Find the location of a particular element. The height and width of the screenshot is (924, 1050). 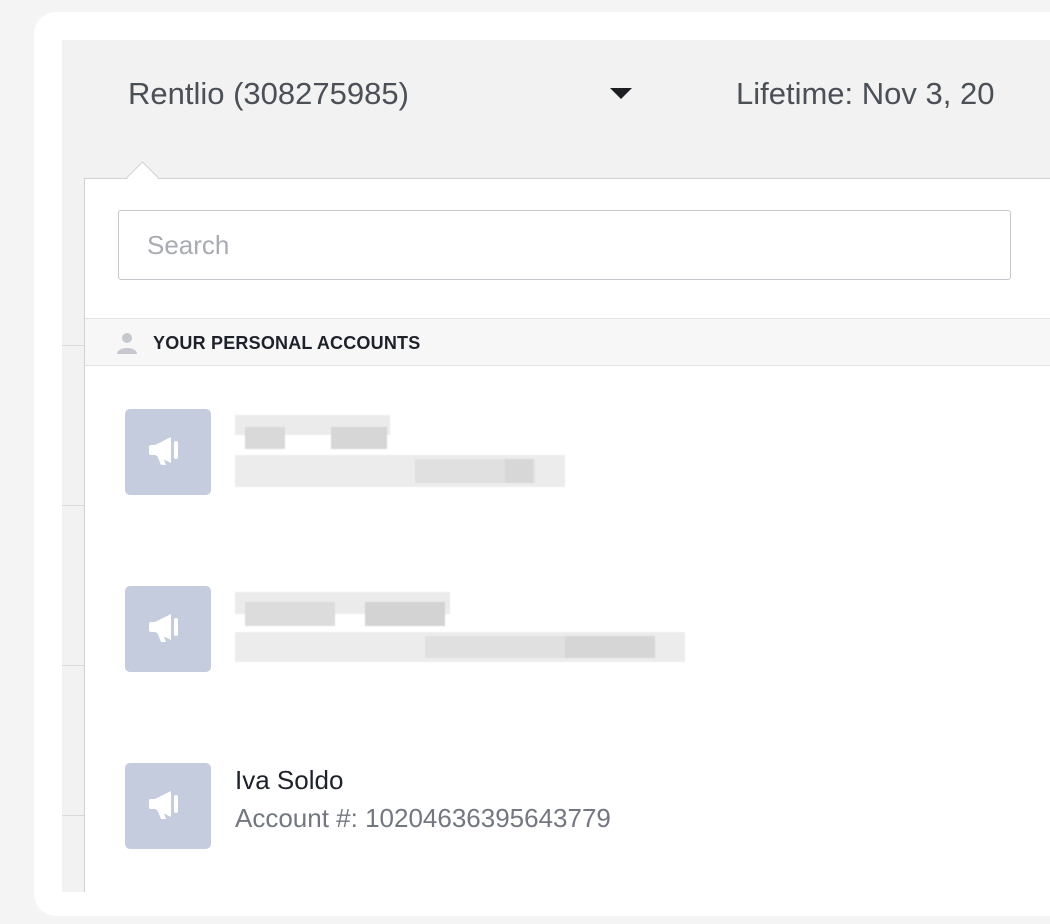

person-icon is located at coordinates (127, 343).